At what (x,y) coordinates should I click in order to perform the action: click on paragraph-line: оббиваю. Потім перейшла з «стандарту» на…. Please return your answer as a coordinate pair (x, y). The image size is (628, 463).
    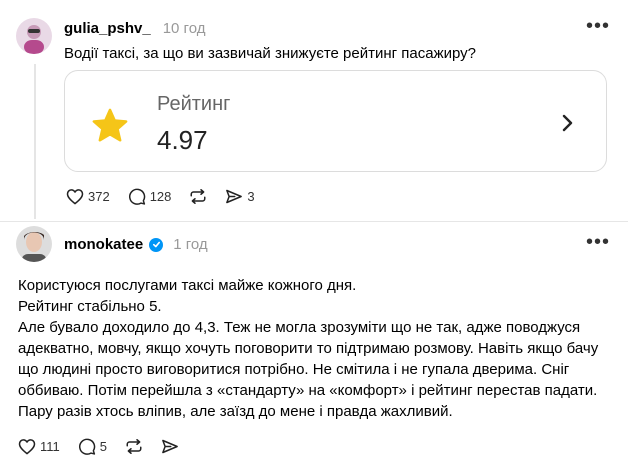
    Looking at the image, I should click on (308, 390).